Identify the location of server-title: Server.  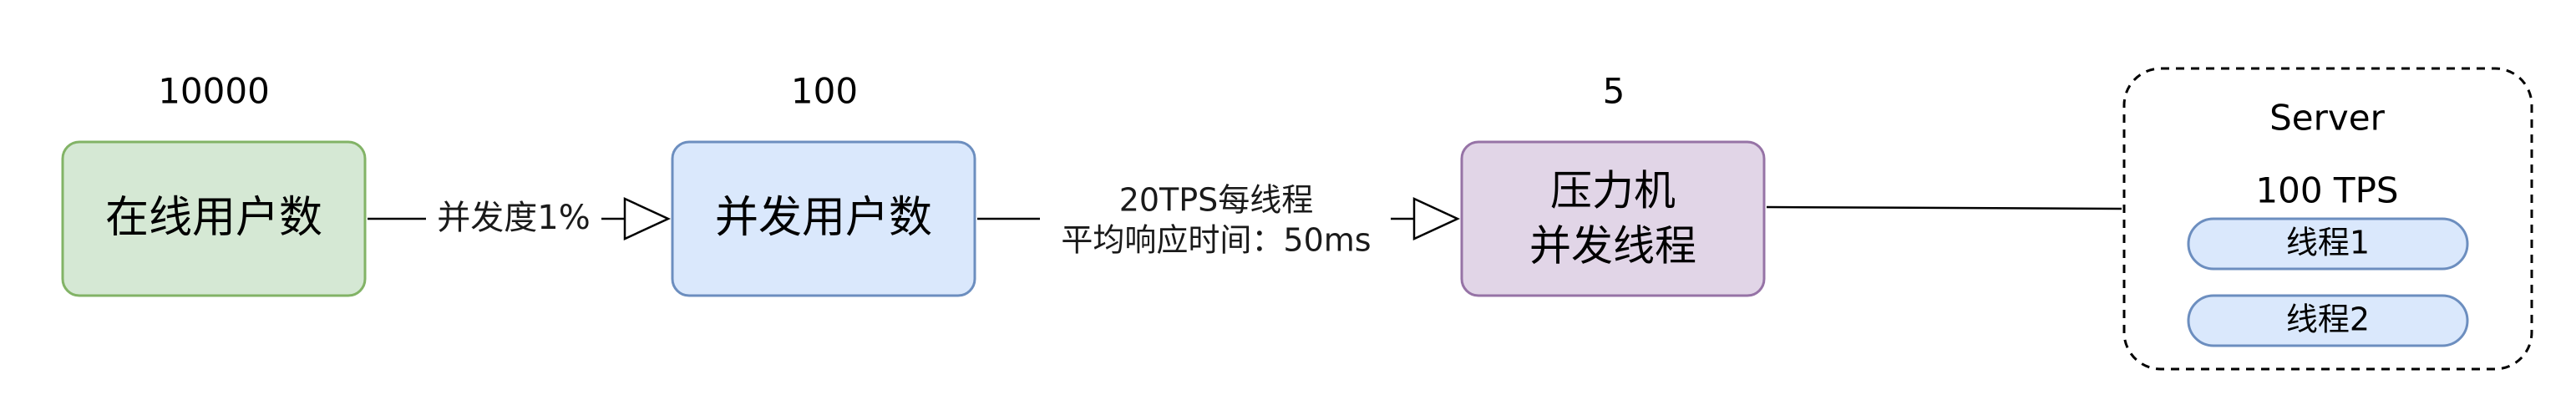
(2327, 119).